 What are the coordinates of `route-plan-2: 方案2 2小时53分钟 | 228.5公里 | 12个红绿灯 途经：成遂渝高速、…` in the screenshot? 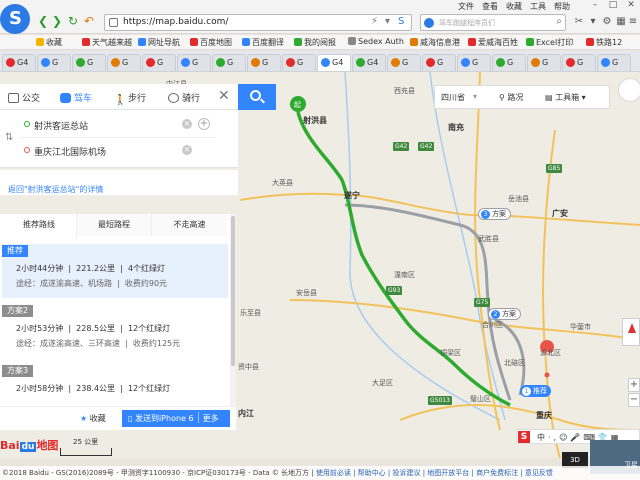 It's located at (115, 331).